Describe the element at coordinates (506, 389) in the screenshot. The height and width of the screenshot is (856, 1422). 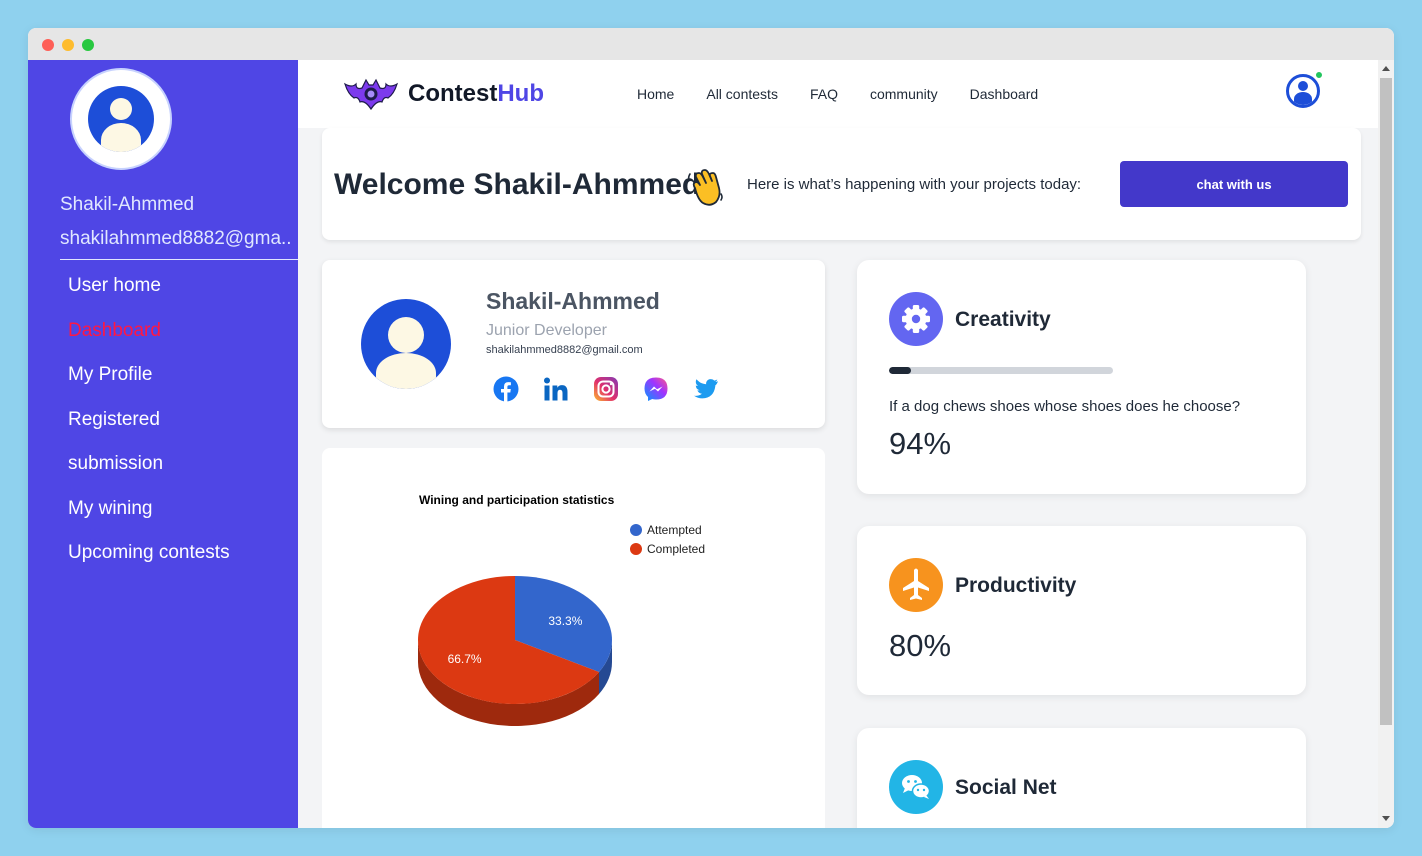
I see `facebook-icon` at that location.